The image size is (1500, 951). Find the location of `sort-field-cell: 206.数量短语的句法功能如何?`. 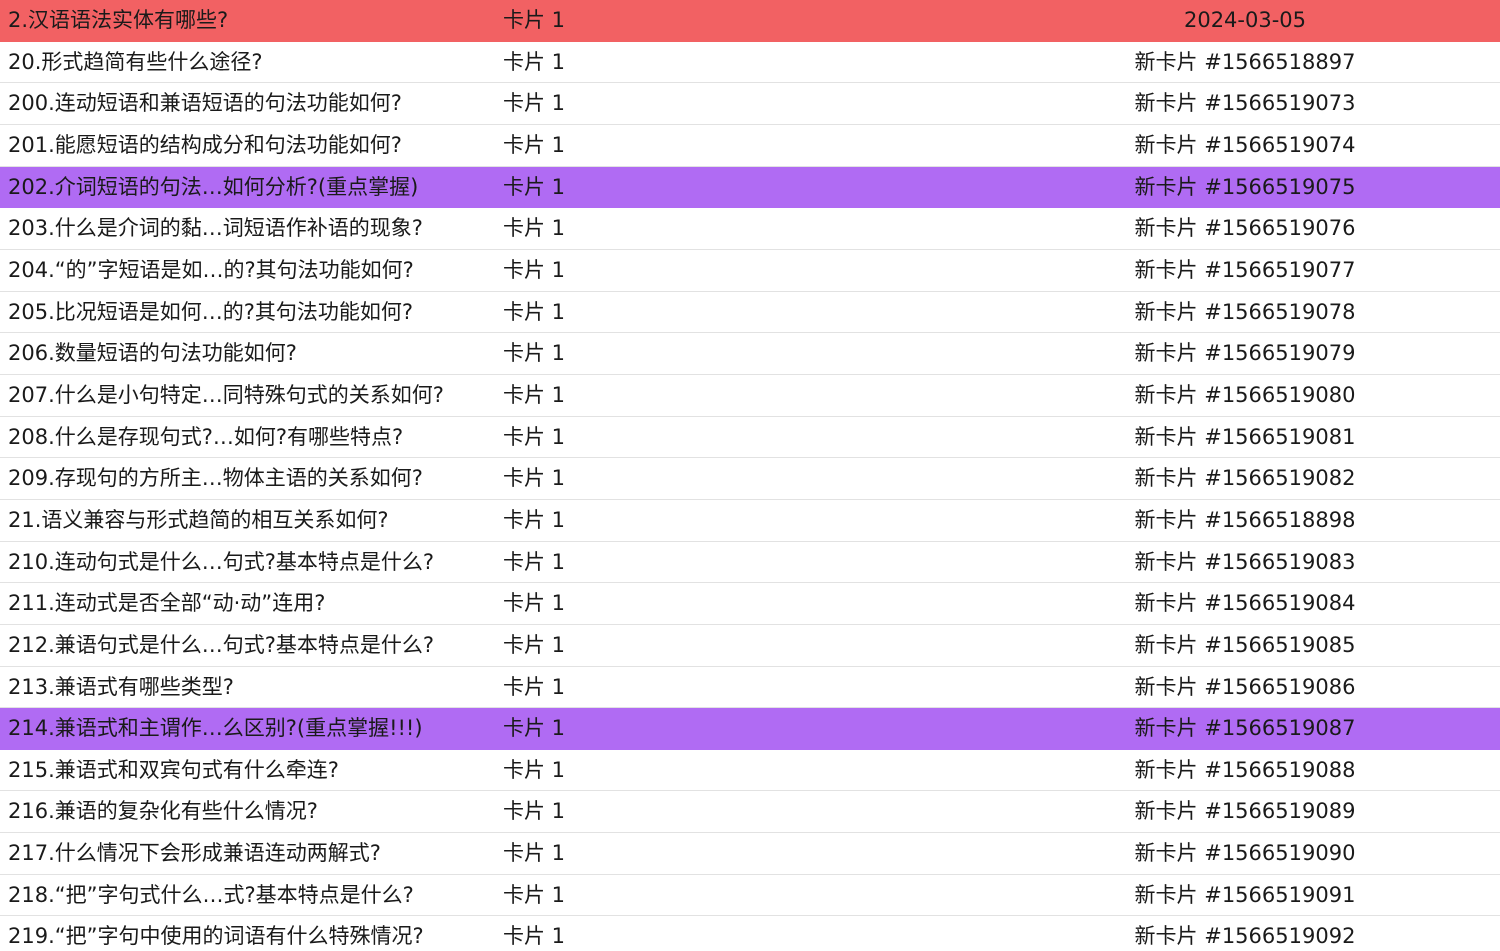

sort-field-cell: 206.数量短语的句法功能如何? is located at coordinates (152, 353).